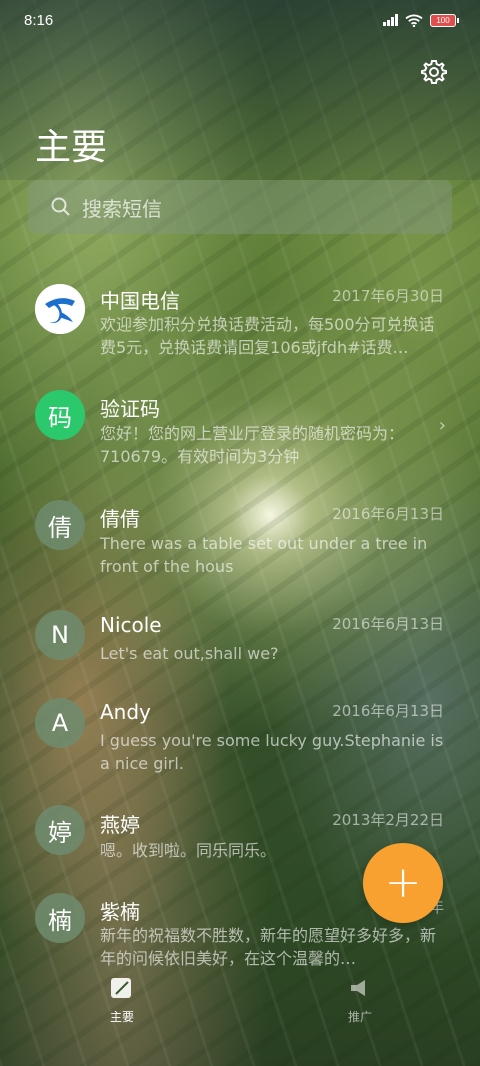  I want to click on conversation-date: 2013年2月22日, so click(388, 820).